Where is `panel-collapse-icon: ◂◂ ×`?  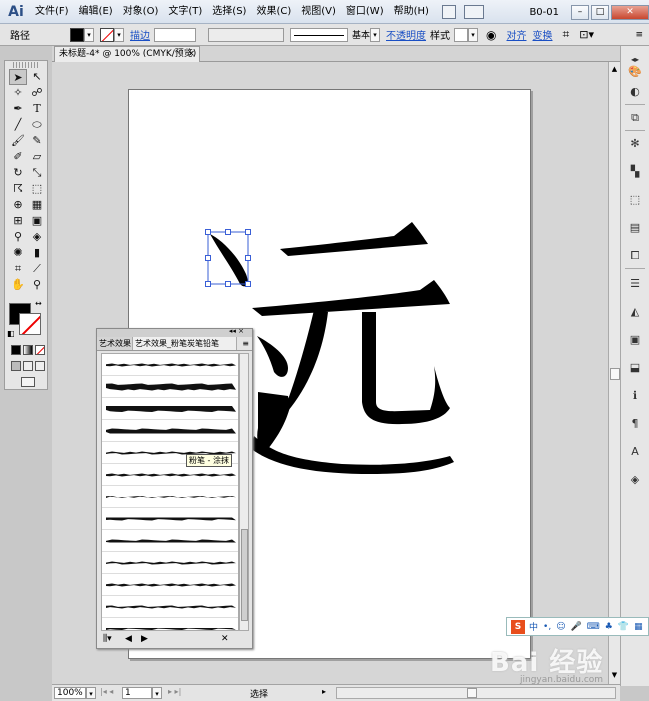
panel-collapse-icon: ◂◂ × is located at coordinates (236, 331).